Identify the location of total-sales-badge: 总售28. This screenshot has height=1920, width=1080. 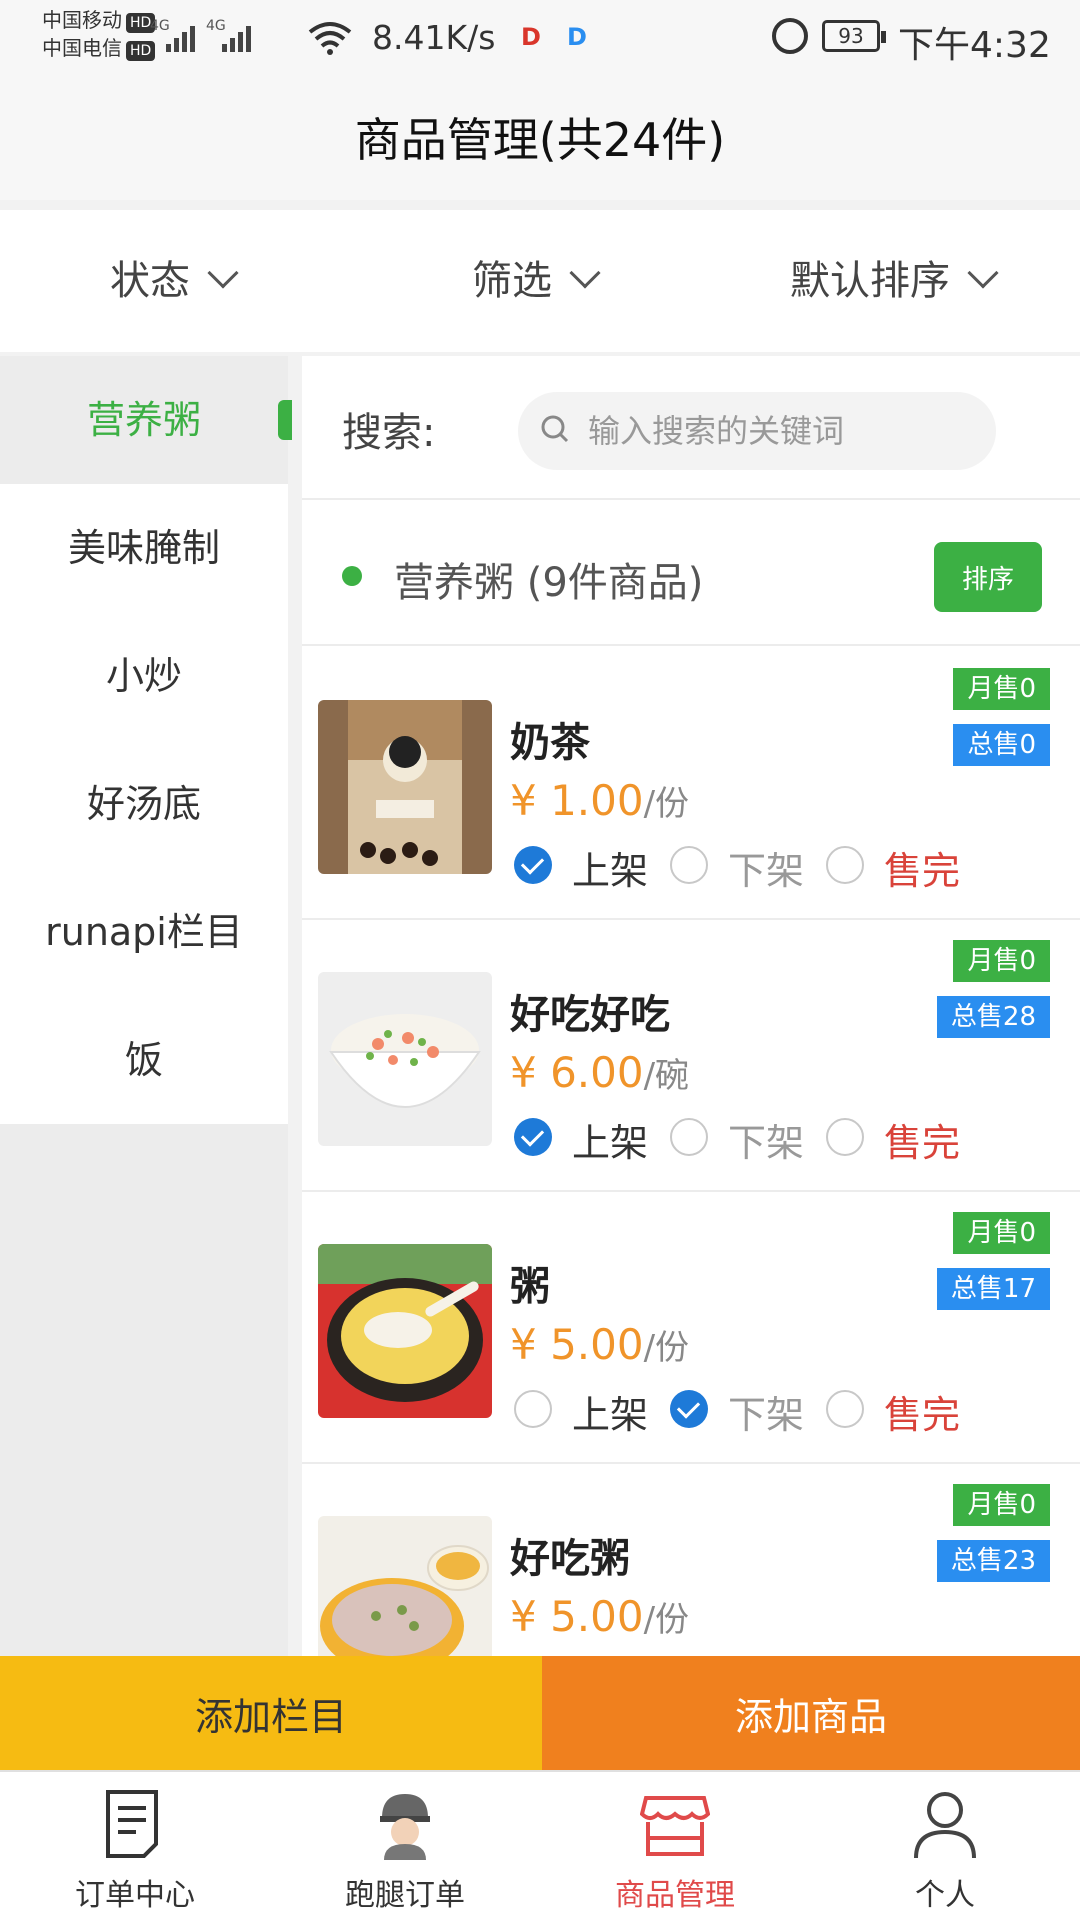
(993, 1017).